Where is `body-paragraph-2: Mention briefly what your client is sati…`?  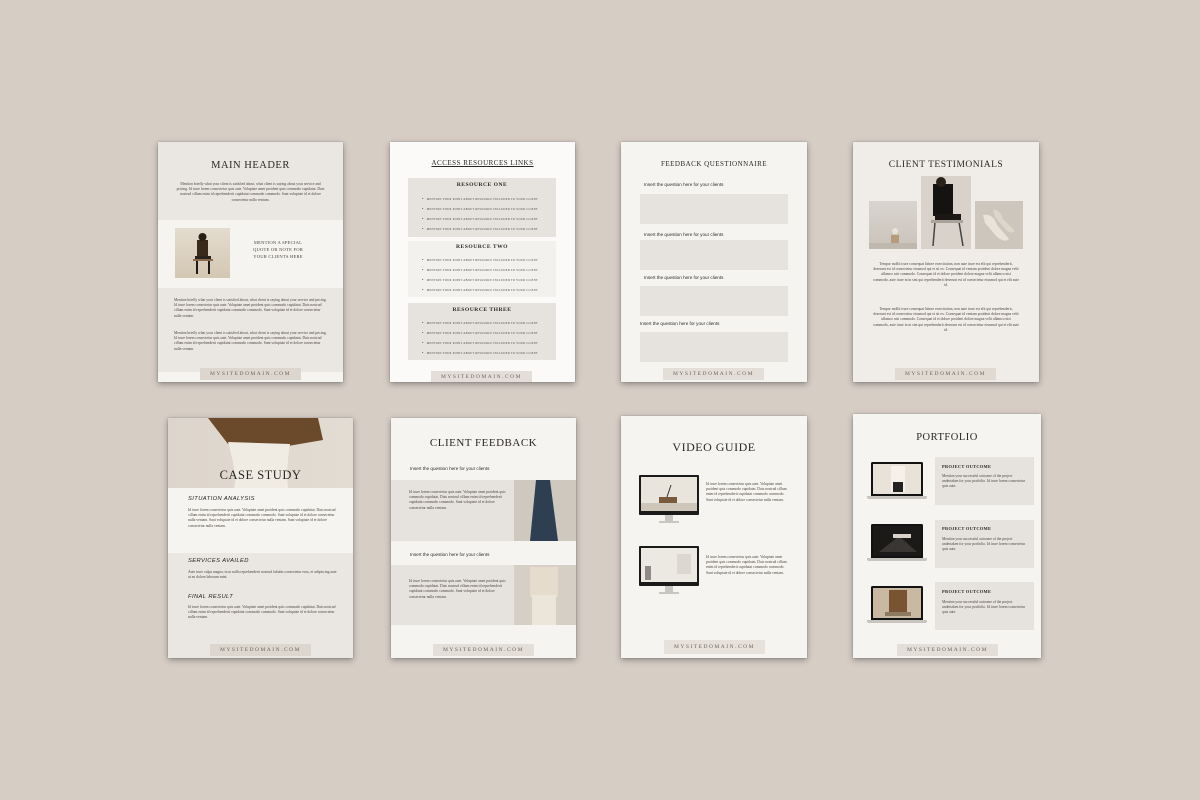
body-paragraph-2: Mention briefly what your client is sati… is located at coordinates (250, 341).